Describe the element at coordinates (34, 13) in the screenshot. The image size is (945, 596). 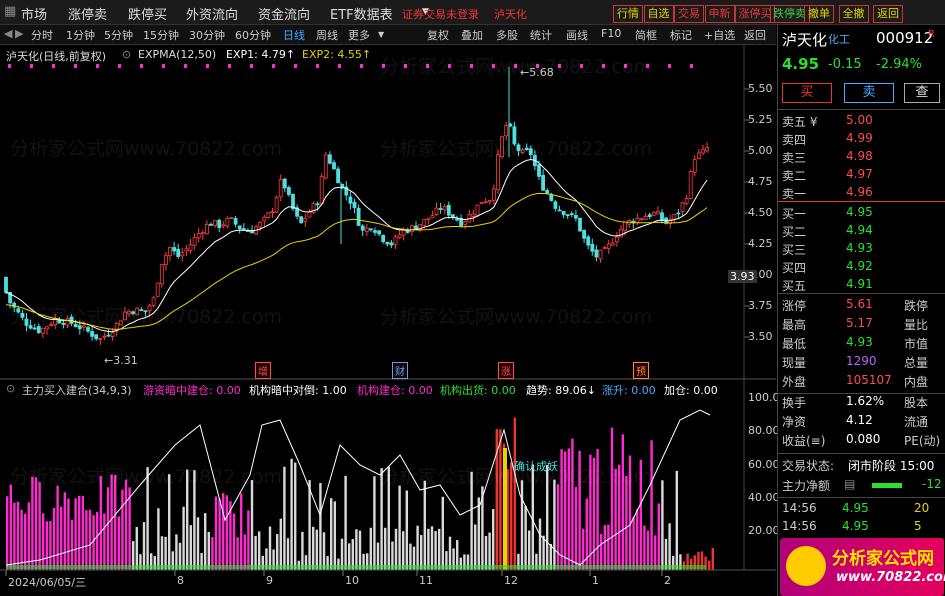
I see `nav-market: 市场` at that location.